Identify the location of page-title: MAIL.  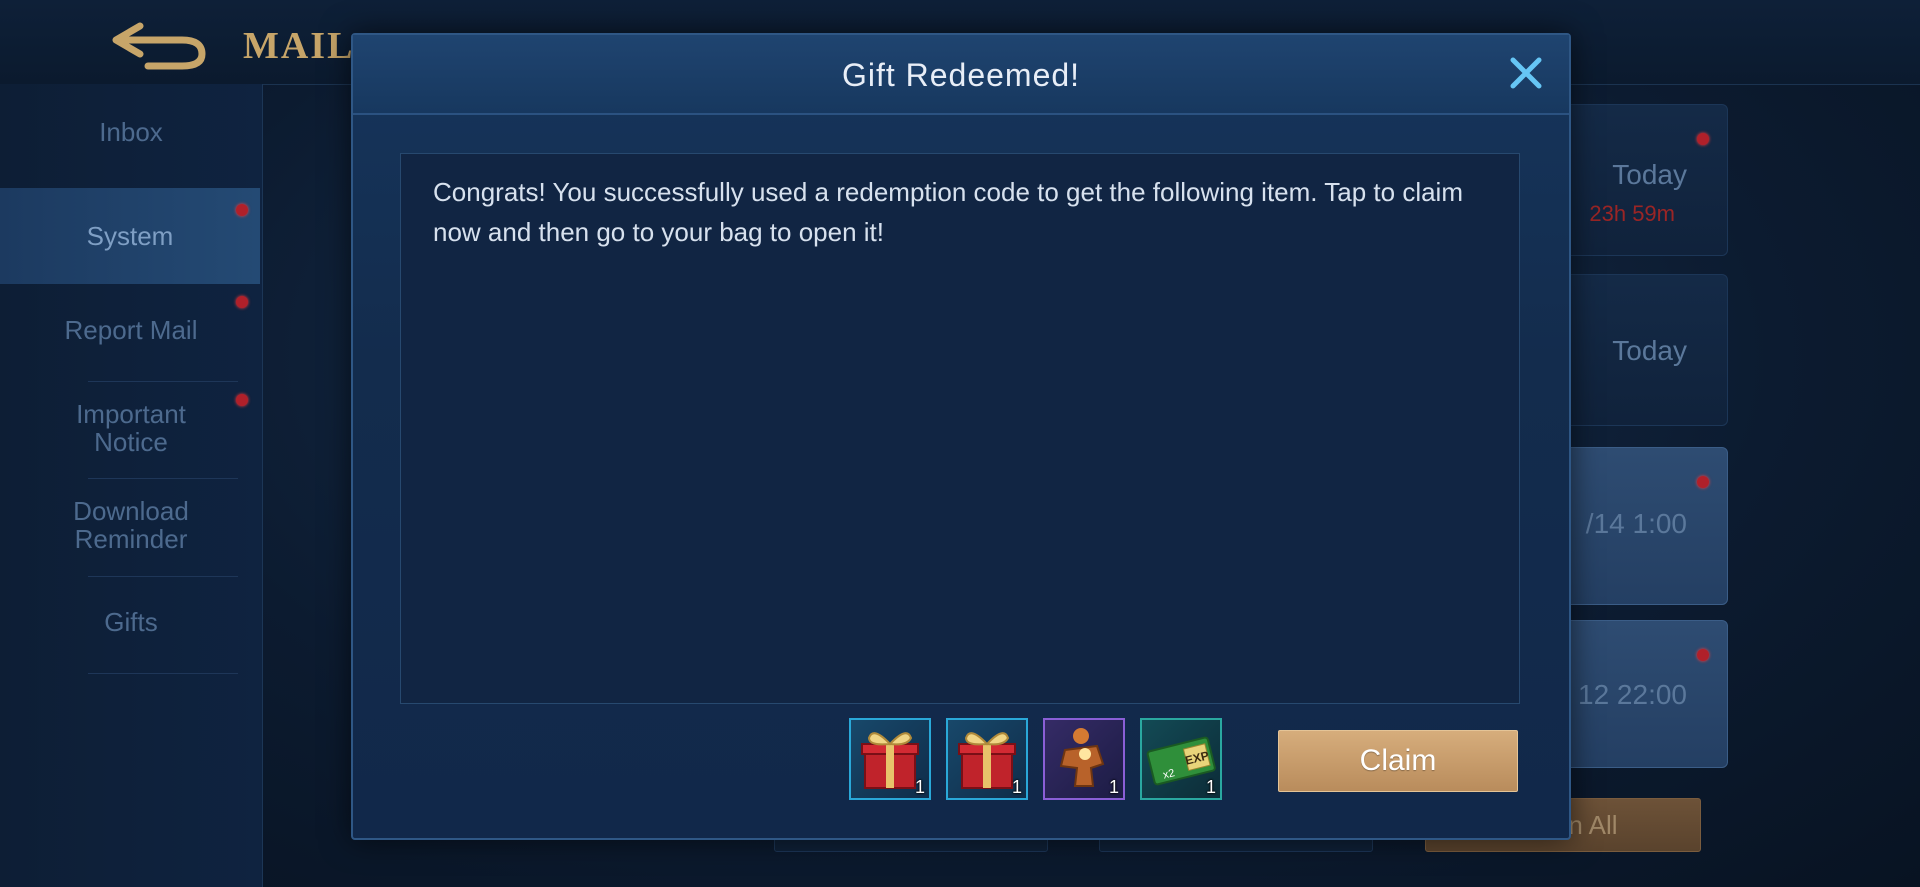
(299, 46).